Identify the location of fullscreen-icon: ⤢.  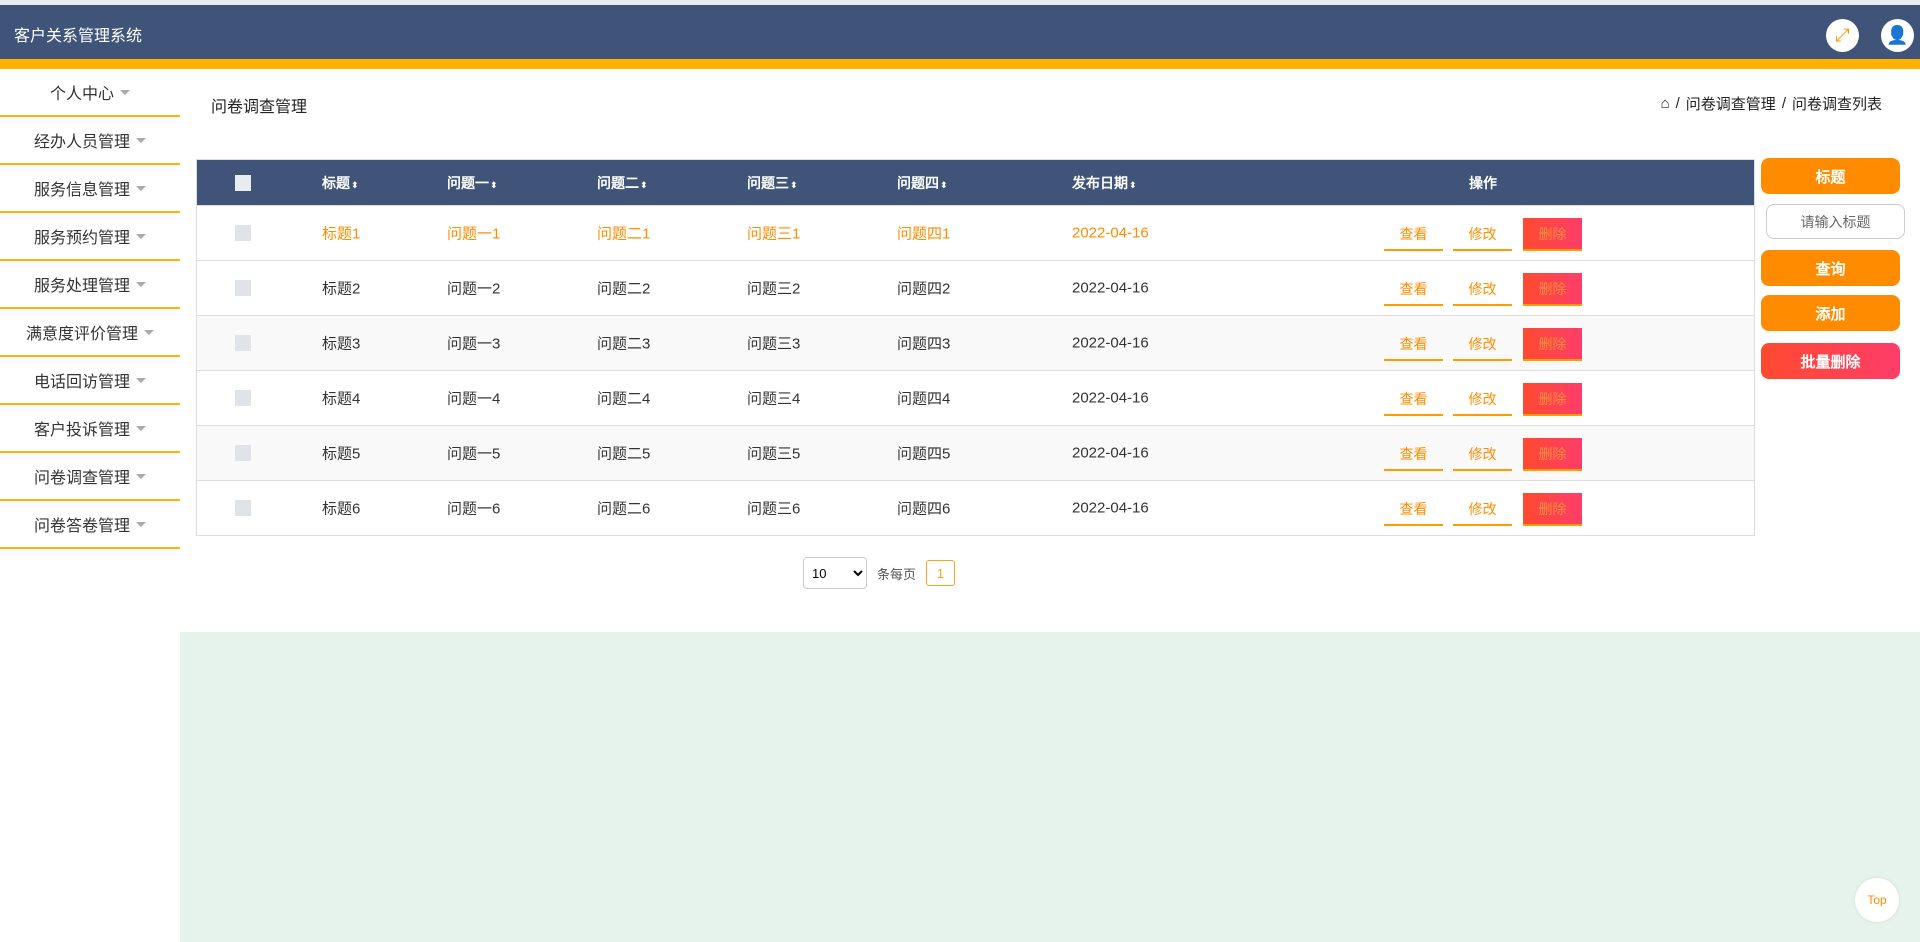
(1842, 35).